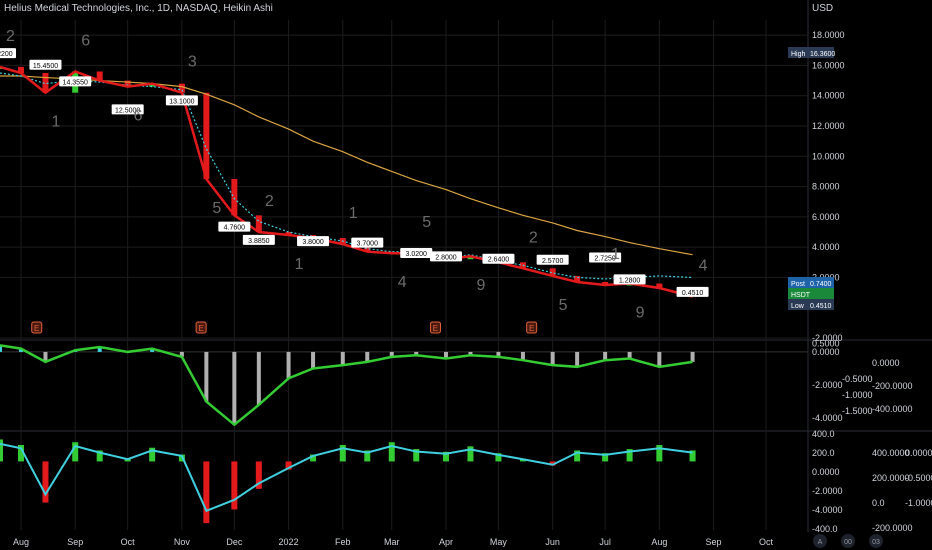  What do you see at coordinates (820, 542) in the screenshot?
I see `axis-corner-label: A` at bounding box center [820, 542].